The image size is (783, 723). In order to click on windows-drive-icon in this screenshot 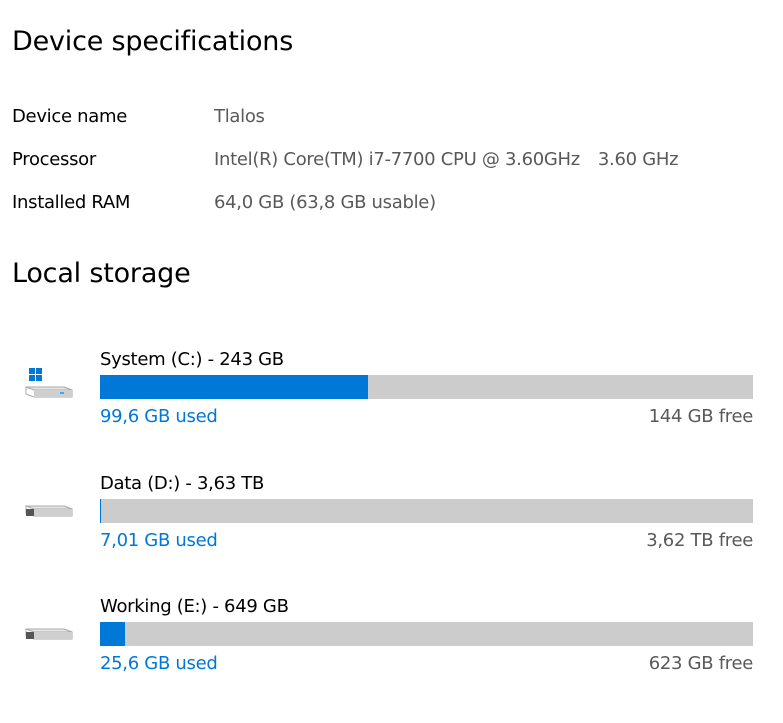, I will do `click(49, 383)`.